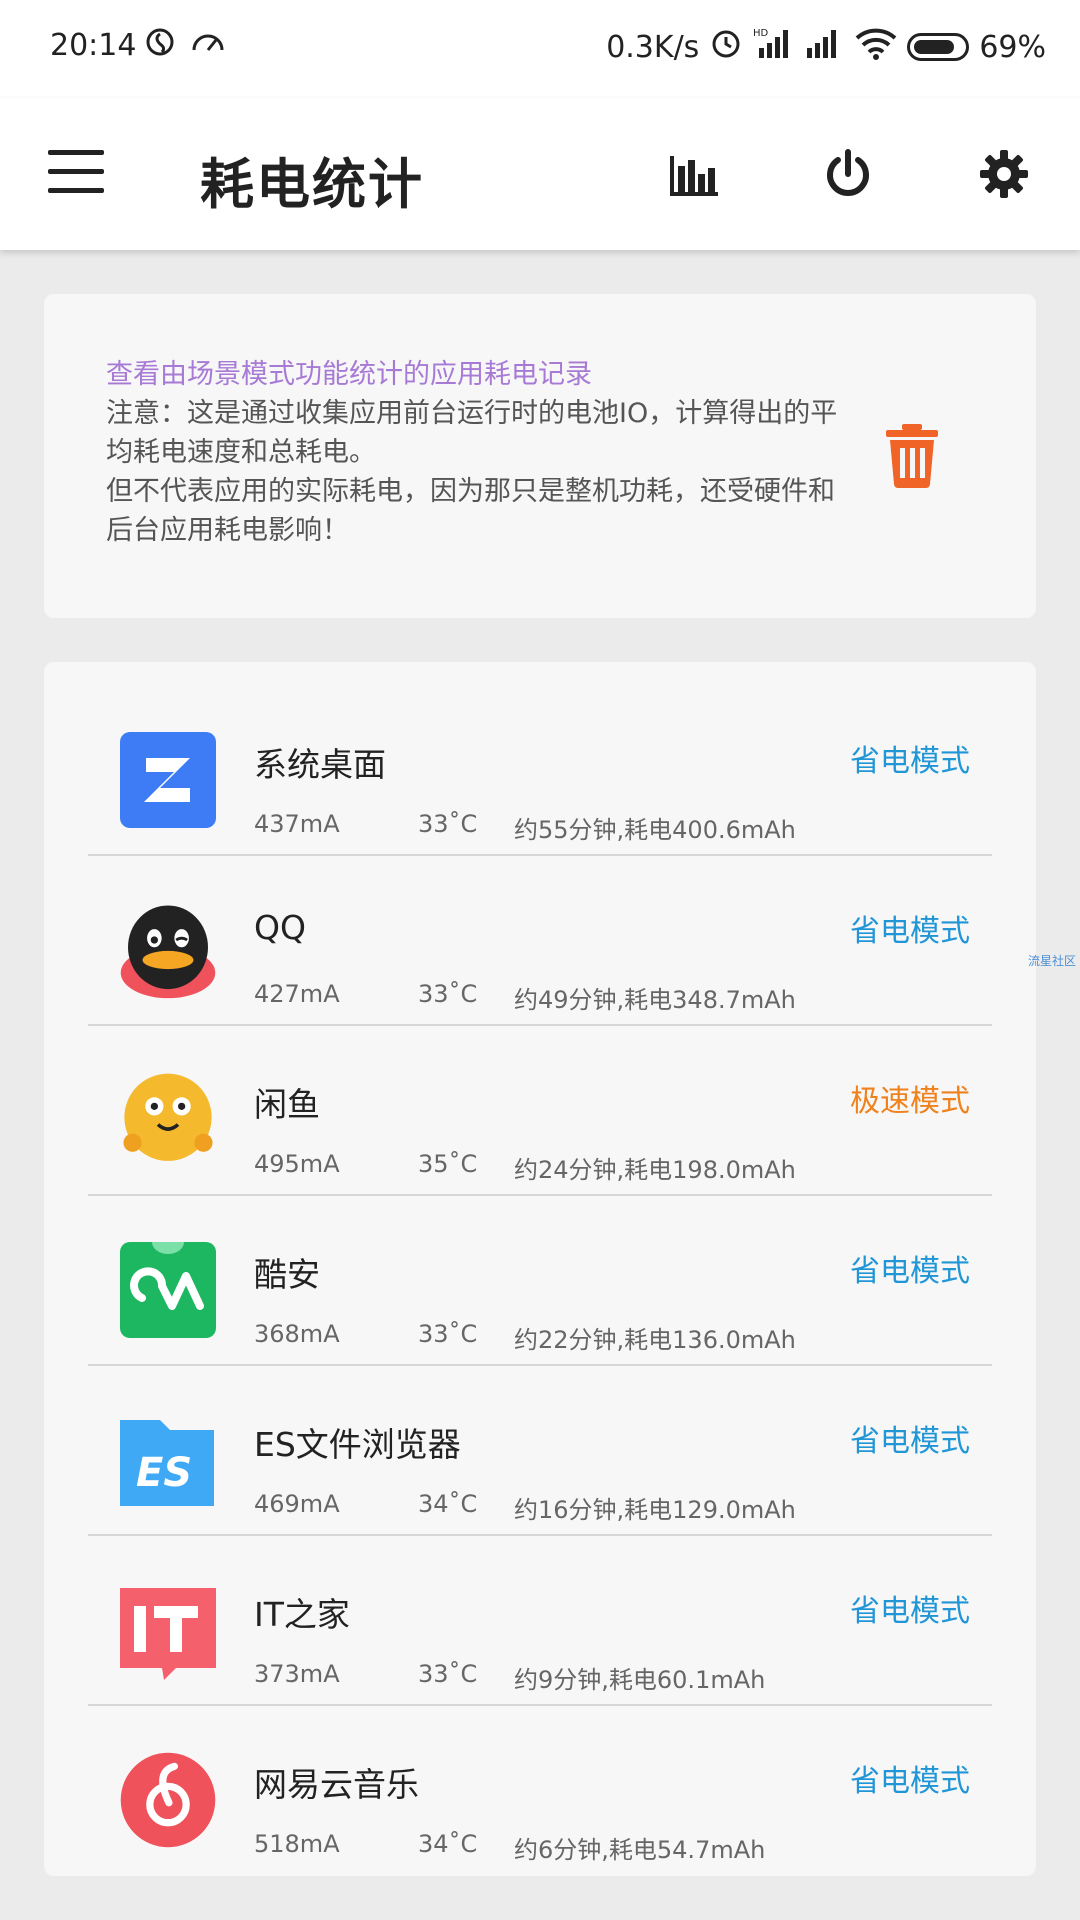 This screenshot has height=1920, width=1080. Describe the element at coordinates (448, 1164) in the screenshot. I see `app-temperature: 35˚C` at that location.